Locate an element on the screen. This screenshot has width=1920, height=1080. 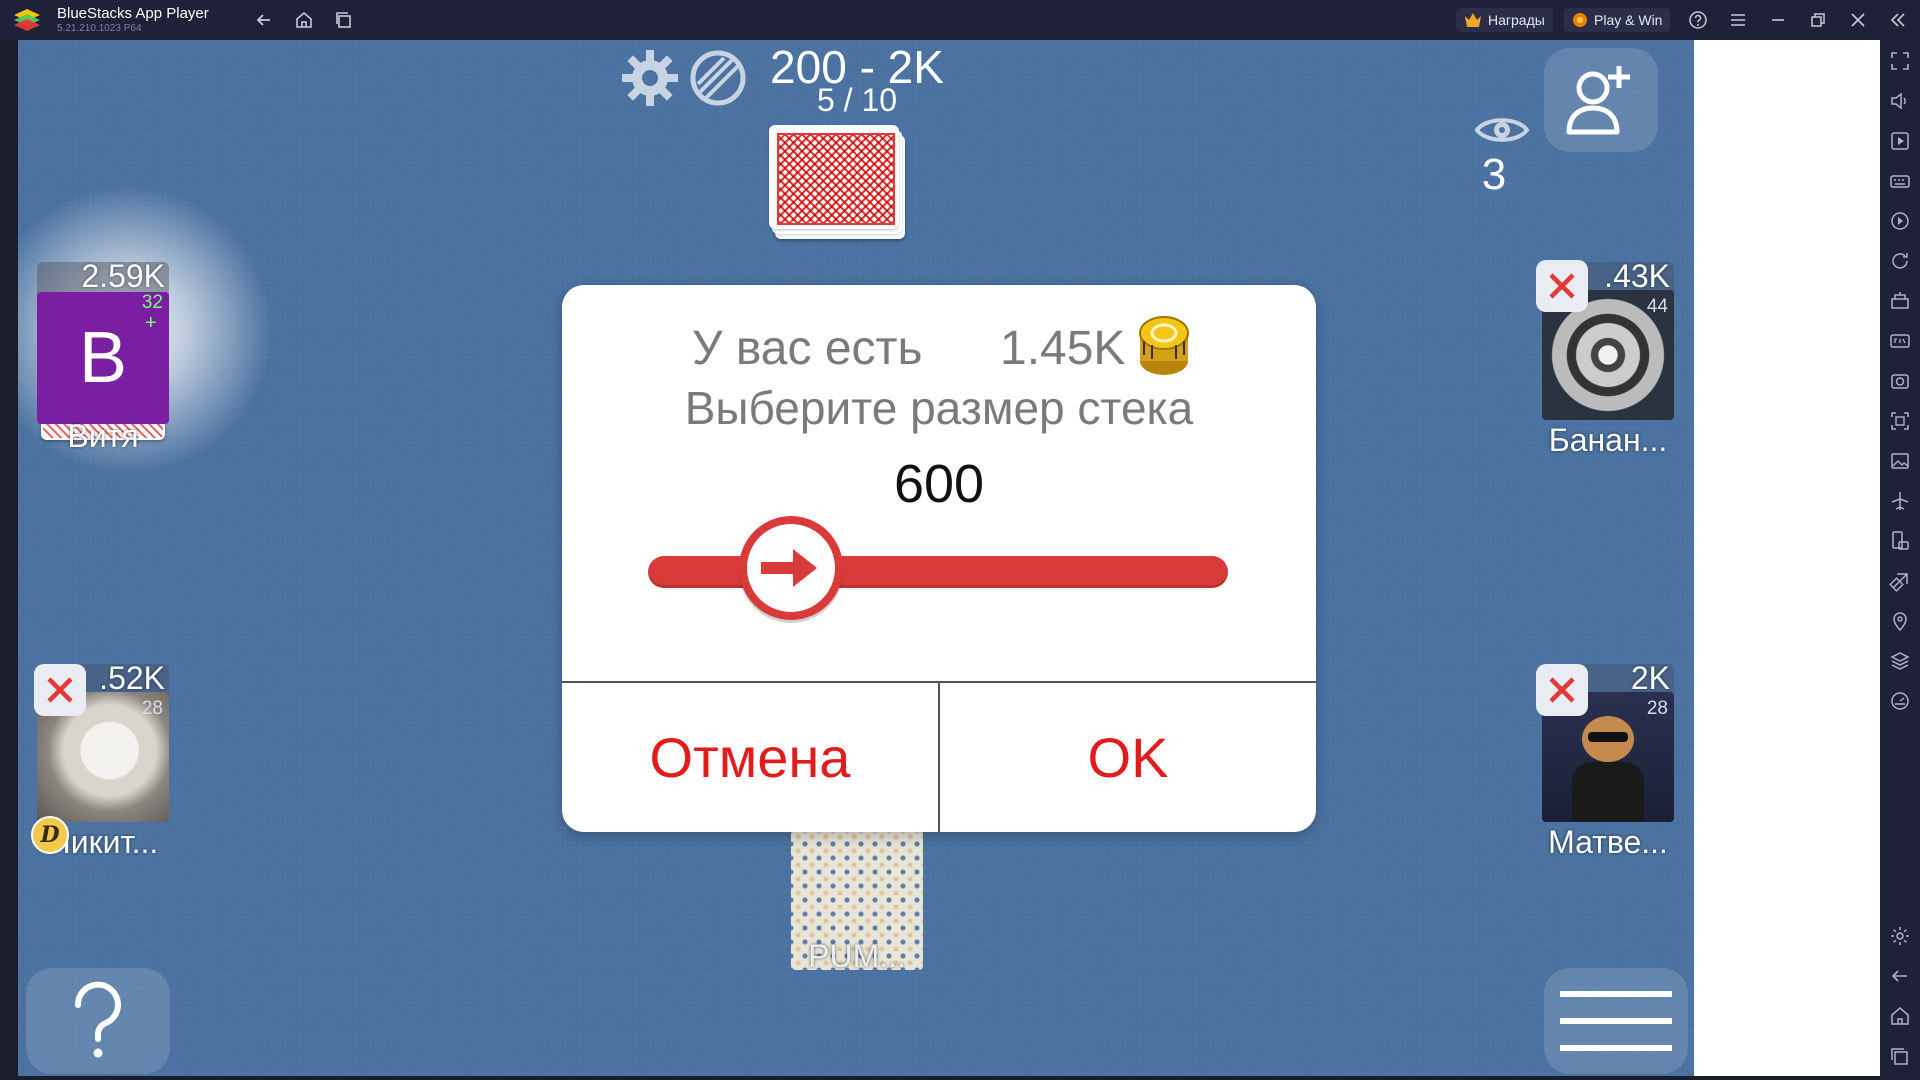
menu-icon is located at coordinates (1738, 20).